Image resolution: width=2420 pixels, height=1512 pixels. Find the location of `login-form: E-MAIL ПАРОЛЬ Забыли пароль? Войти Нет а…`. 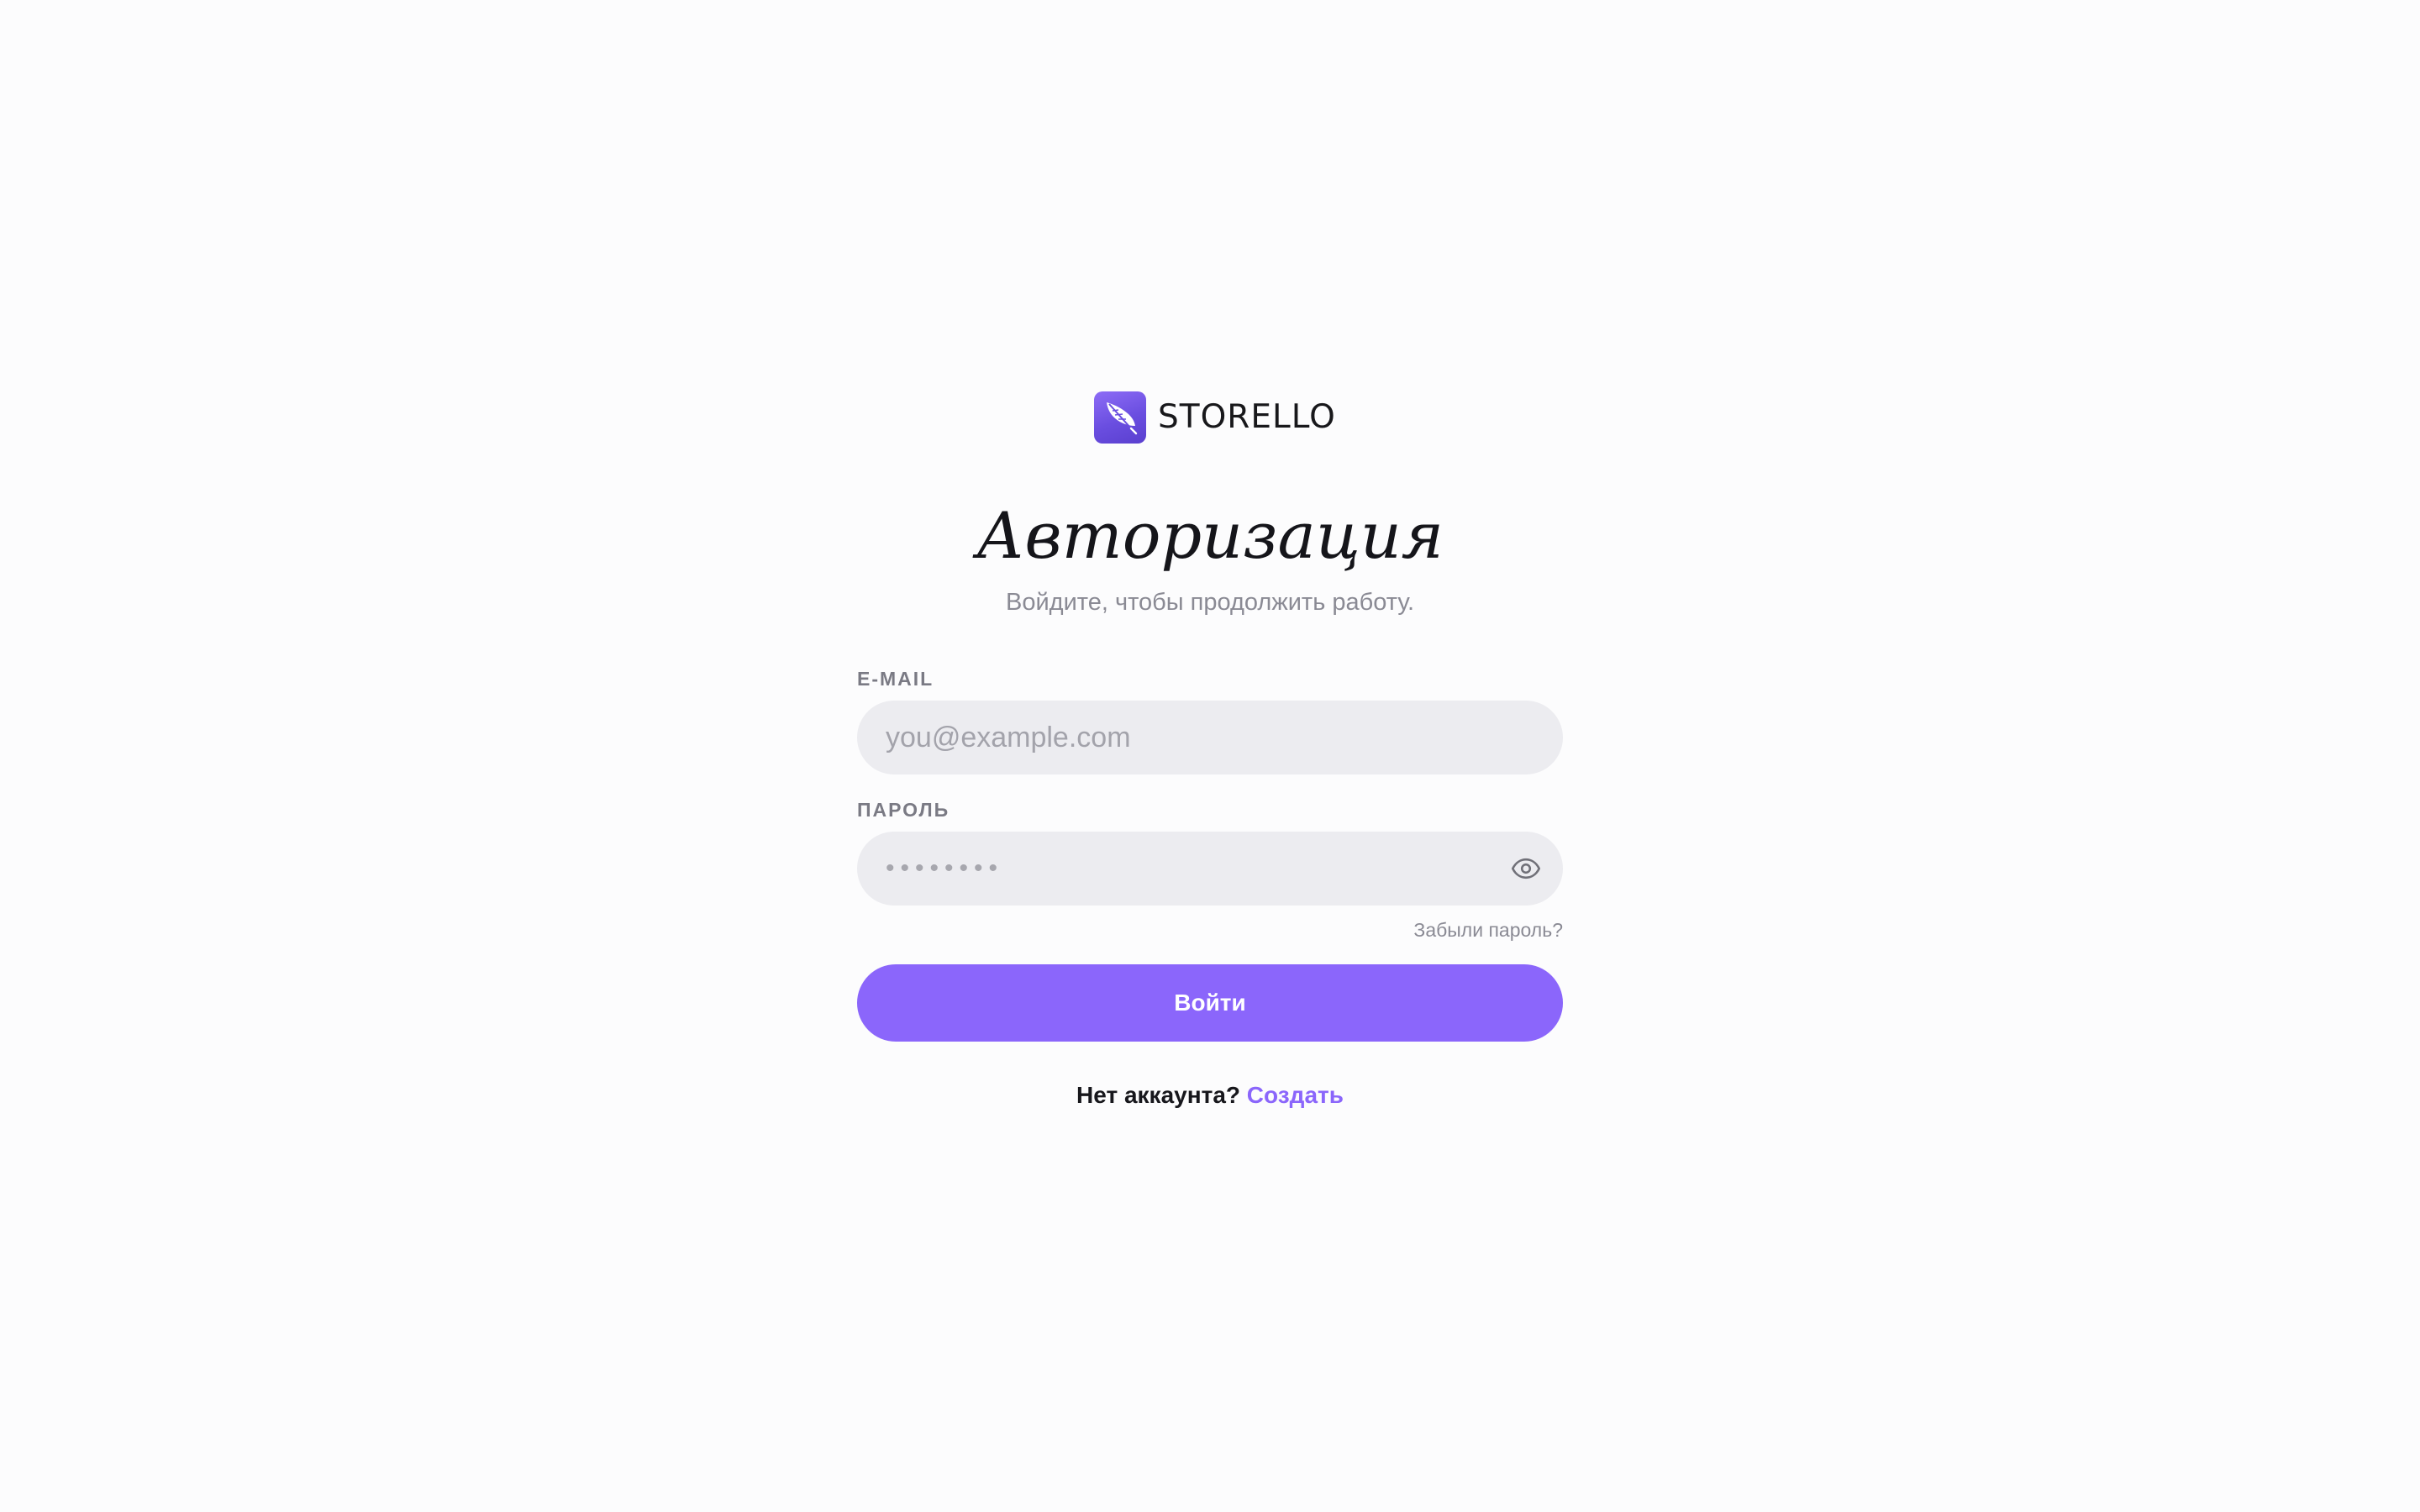

login-form: E-MAIL ПАРОЛЬ Забыли пароль? Войти Нет а… is located at coordinates (1210, 887).